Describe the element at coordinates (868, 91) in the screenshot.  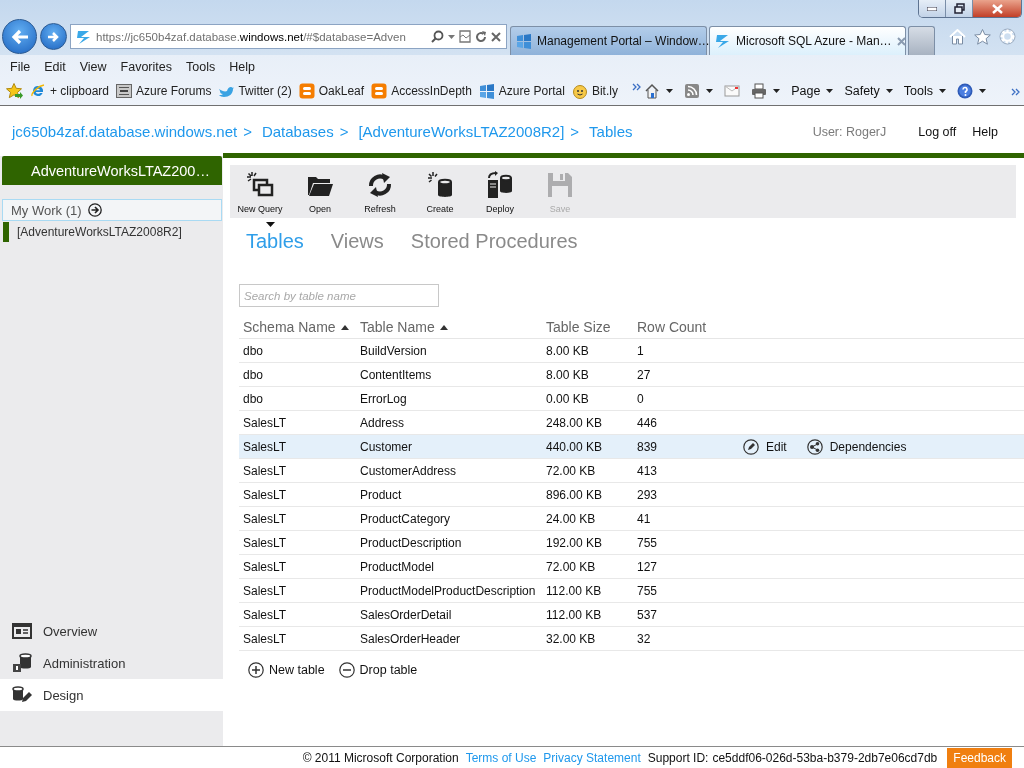
I see `menu-button: Safety` at that location.